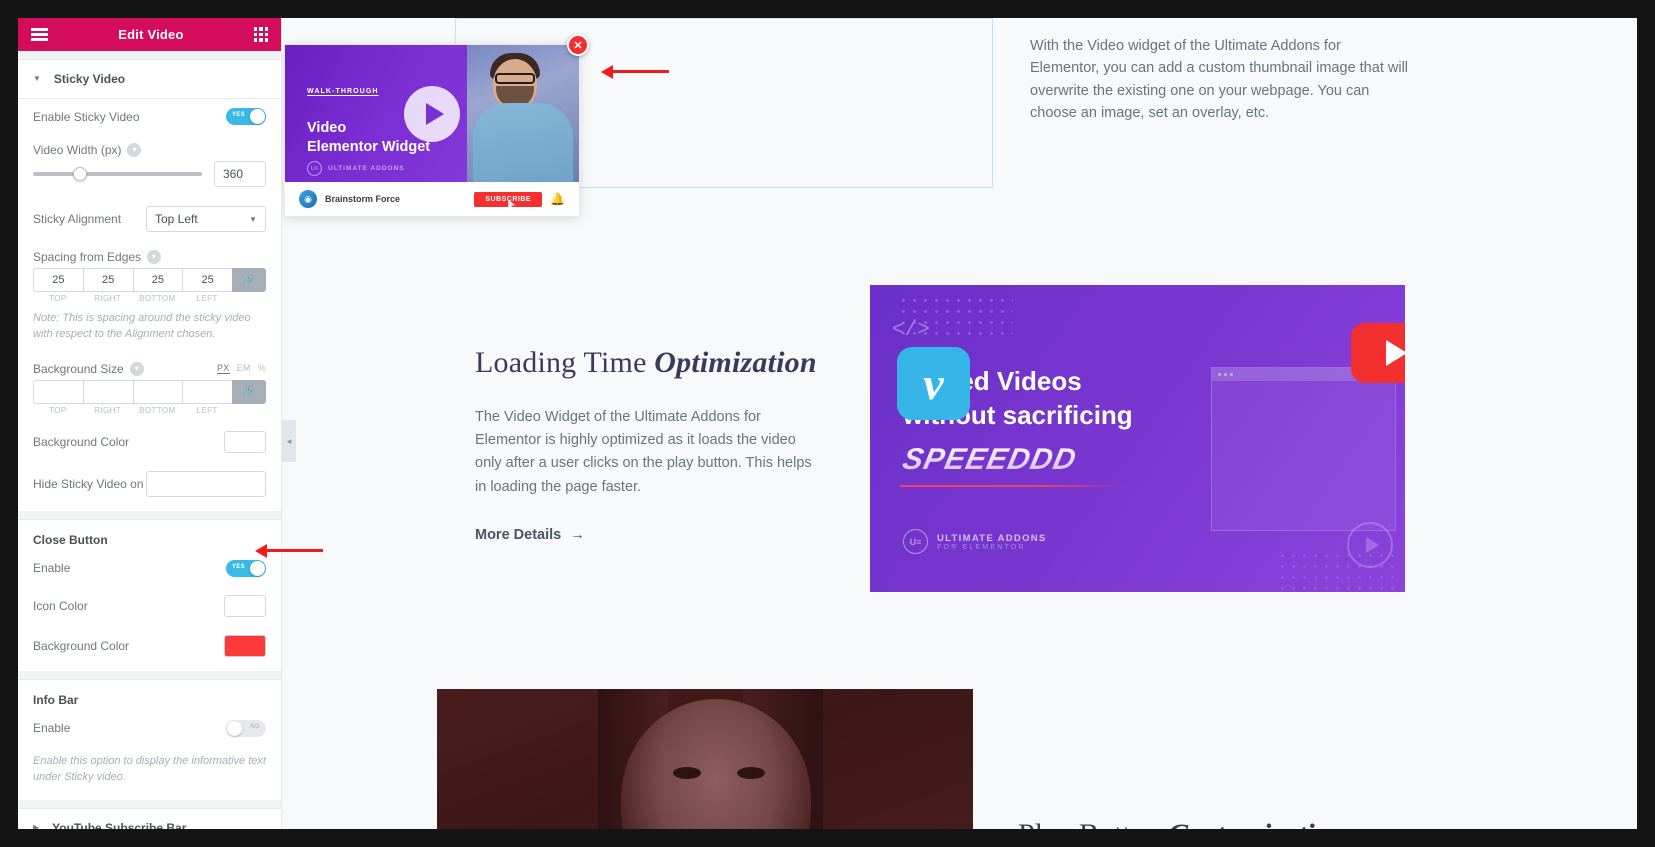 The image size is (1655, 847). Describe the element at coordinates (80, 174) in the screenshot. I see `slider-handle` at that location.